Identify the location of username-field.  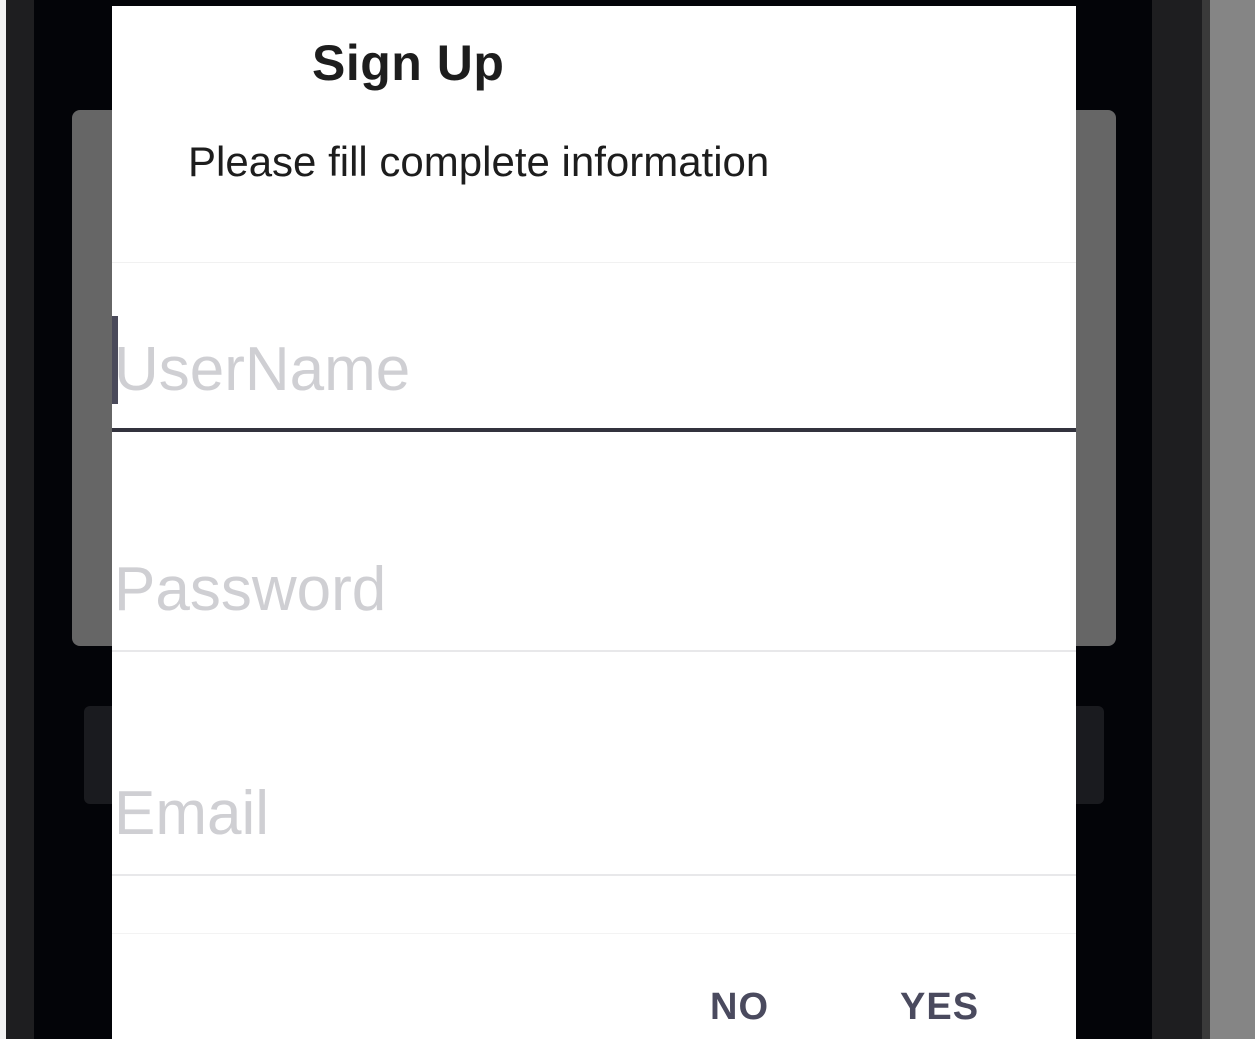
(594, 369).